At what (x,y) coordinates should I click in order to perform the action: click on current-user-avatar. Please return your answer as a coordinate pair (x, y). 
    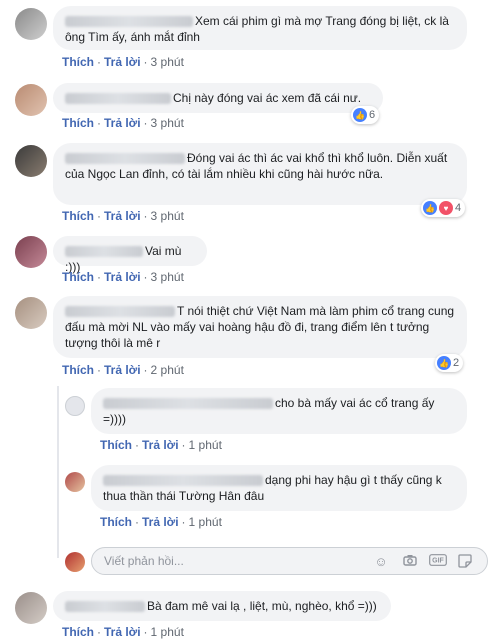
    Looking at the image, I should click on (75, 562).